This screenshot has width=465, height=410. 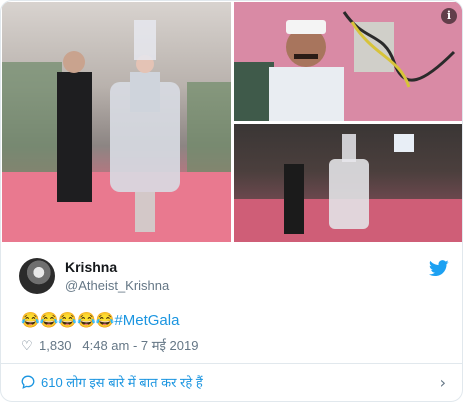 I want to click on laughing-emoji-sequence: 😂😂😂😂😂, so click(x=68, y=320).